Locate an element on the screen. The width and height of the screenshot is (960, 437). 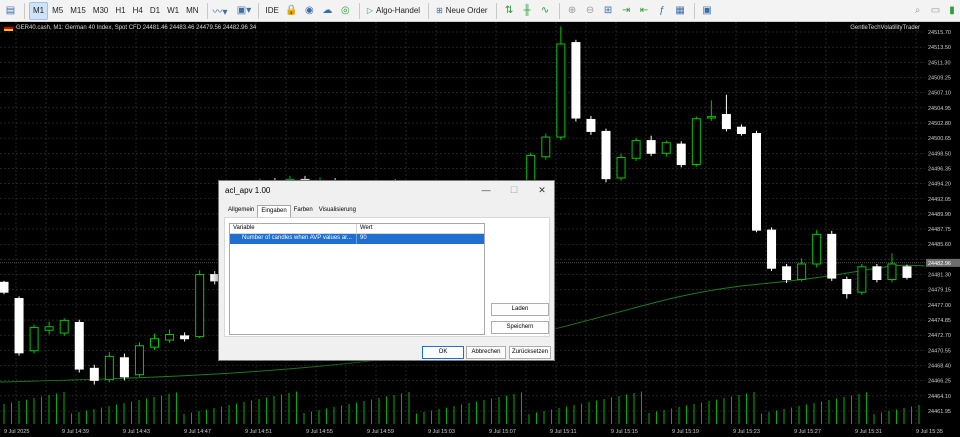
cloud-icon: ☁ is located at coordinates (327, 11).